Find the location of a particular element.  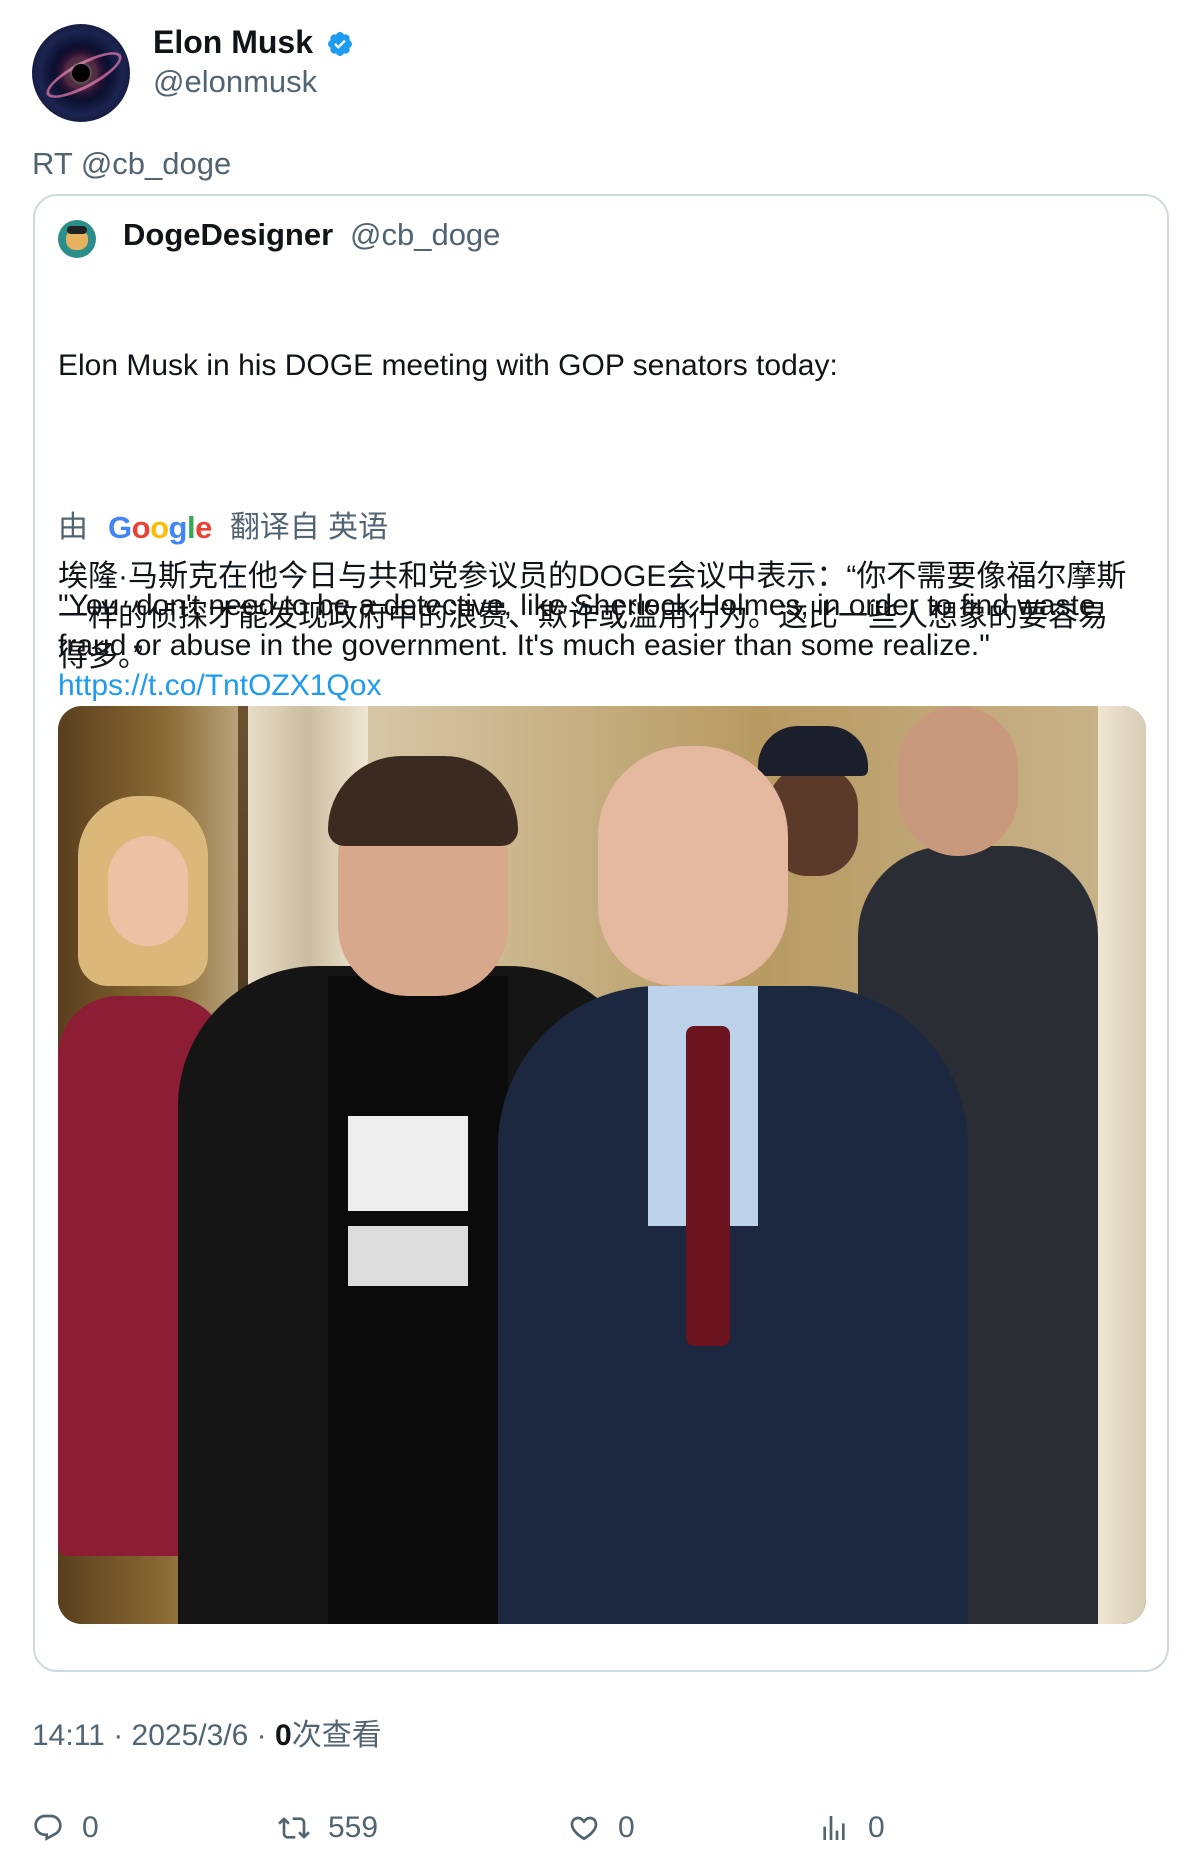

like-count: 0 is located at coordinates (626, 1827).